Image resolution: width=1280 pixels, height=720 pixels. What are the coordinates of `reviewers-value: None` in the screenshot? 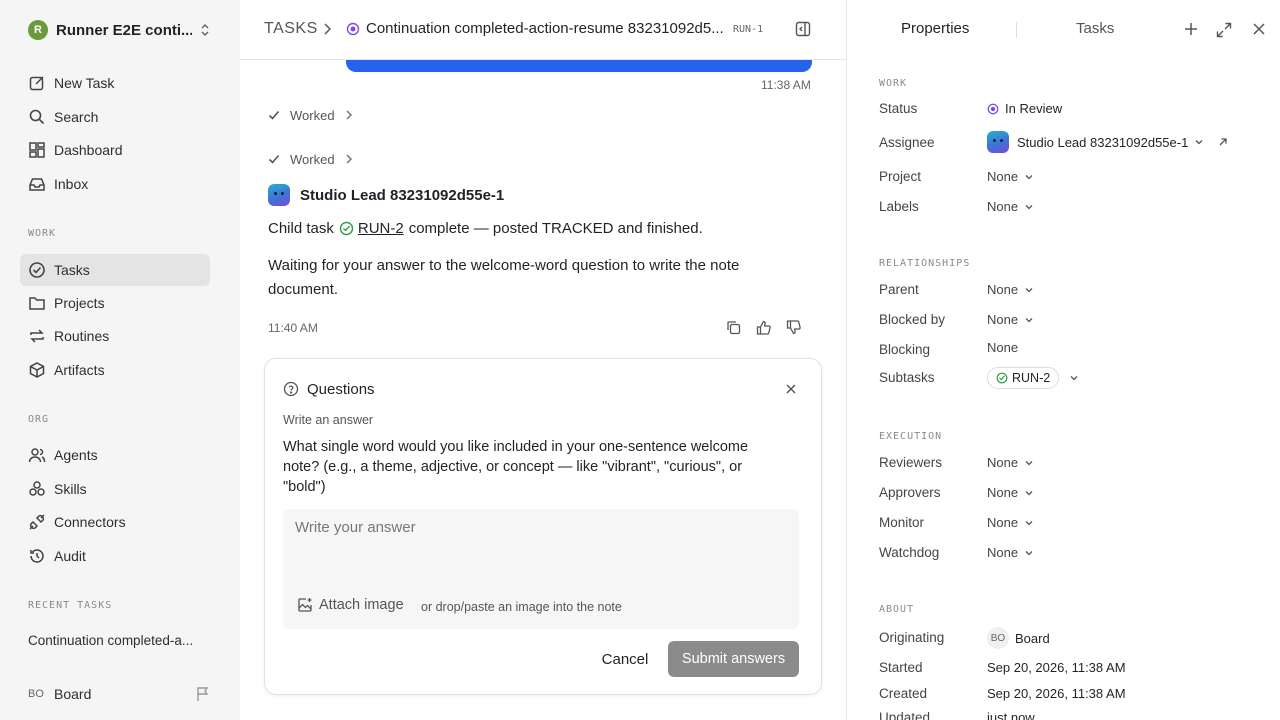 It's located at (1010, 462).